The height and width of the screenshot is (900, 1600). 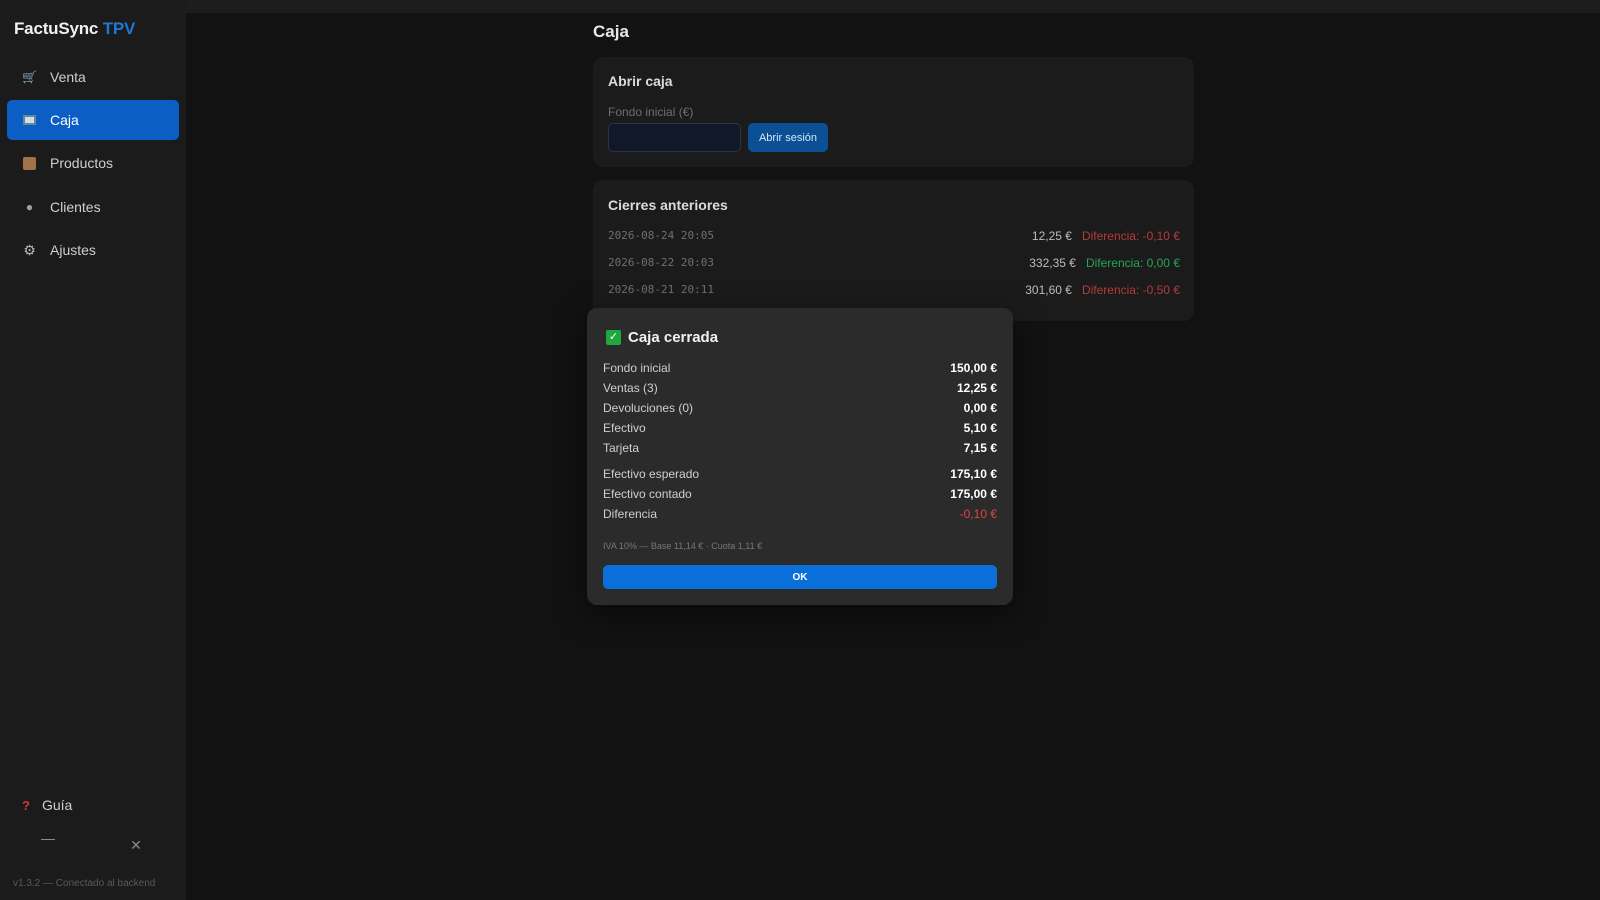 What do you see at coordinates (800, 494) in the screenshot?
I see `summary-row: Efectivo contado 175,00 €` at bounding box center [800, 494].